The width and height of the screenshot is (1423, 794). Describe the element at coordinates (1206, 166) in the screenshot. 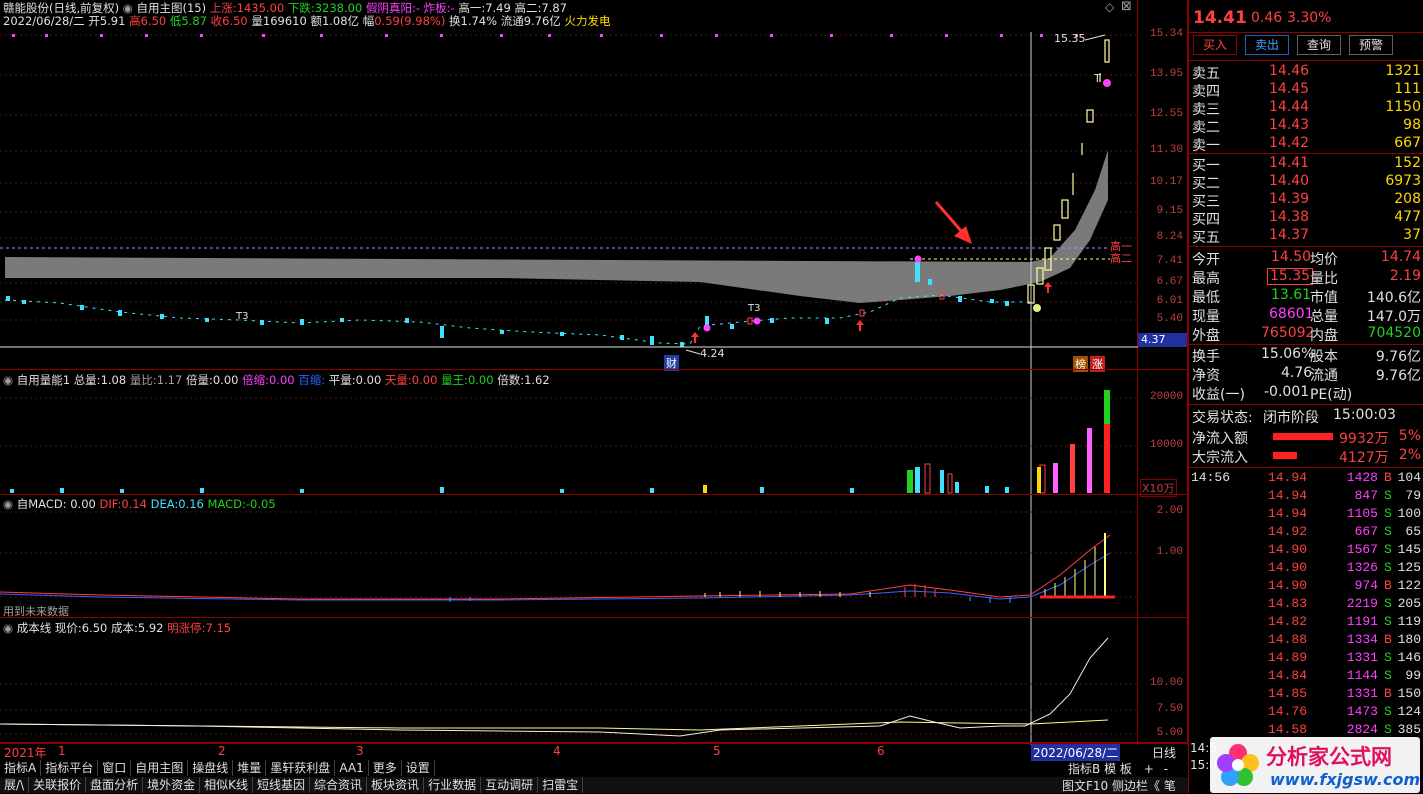

I see `bid-label: 买一` at that location.